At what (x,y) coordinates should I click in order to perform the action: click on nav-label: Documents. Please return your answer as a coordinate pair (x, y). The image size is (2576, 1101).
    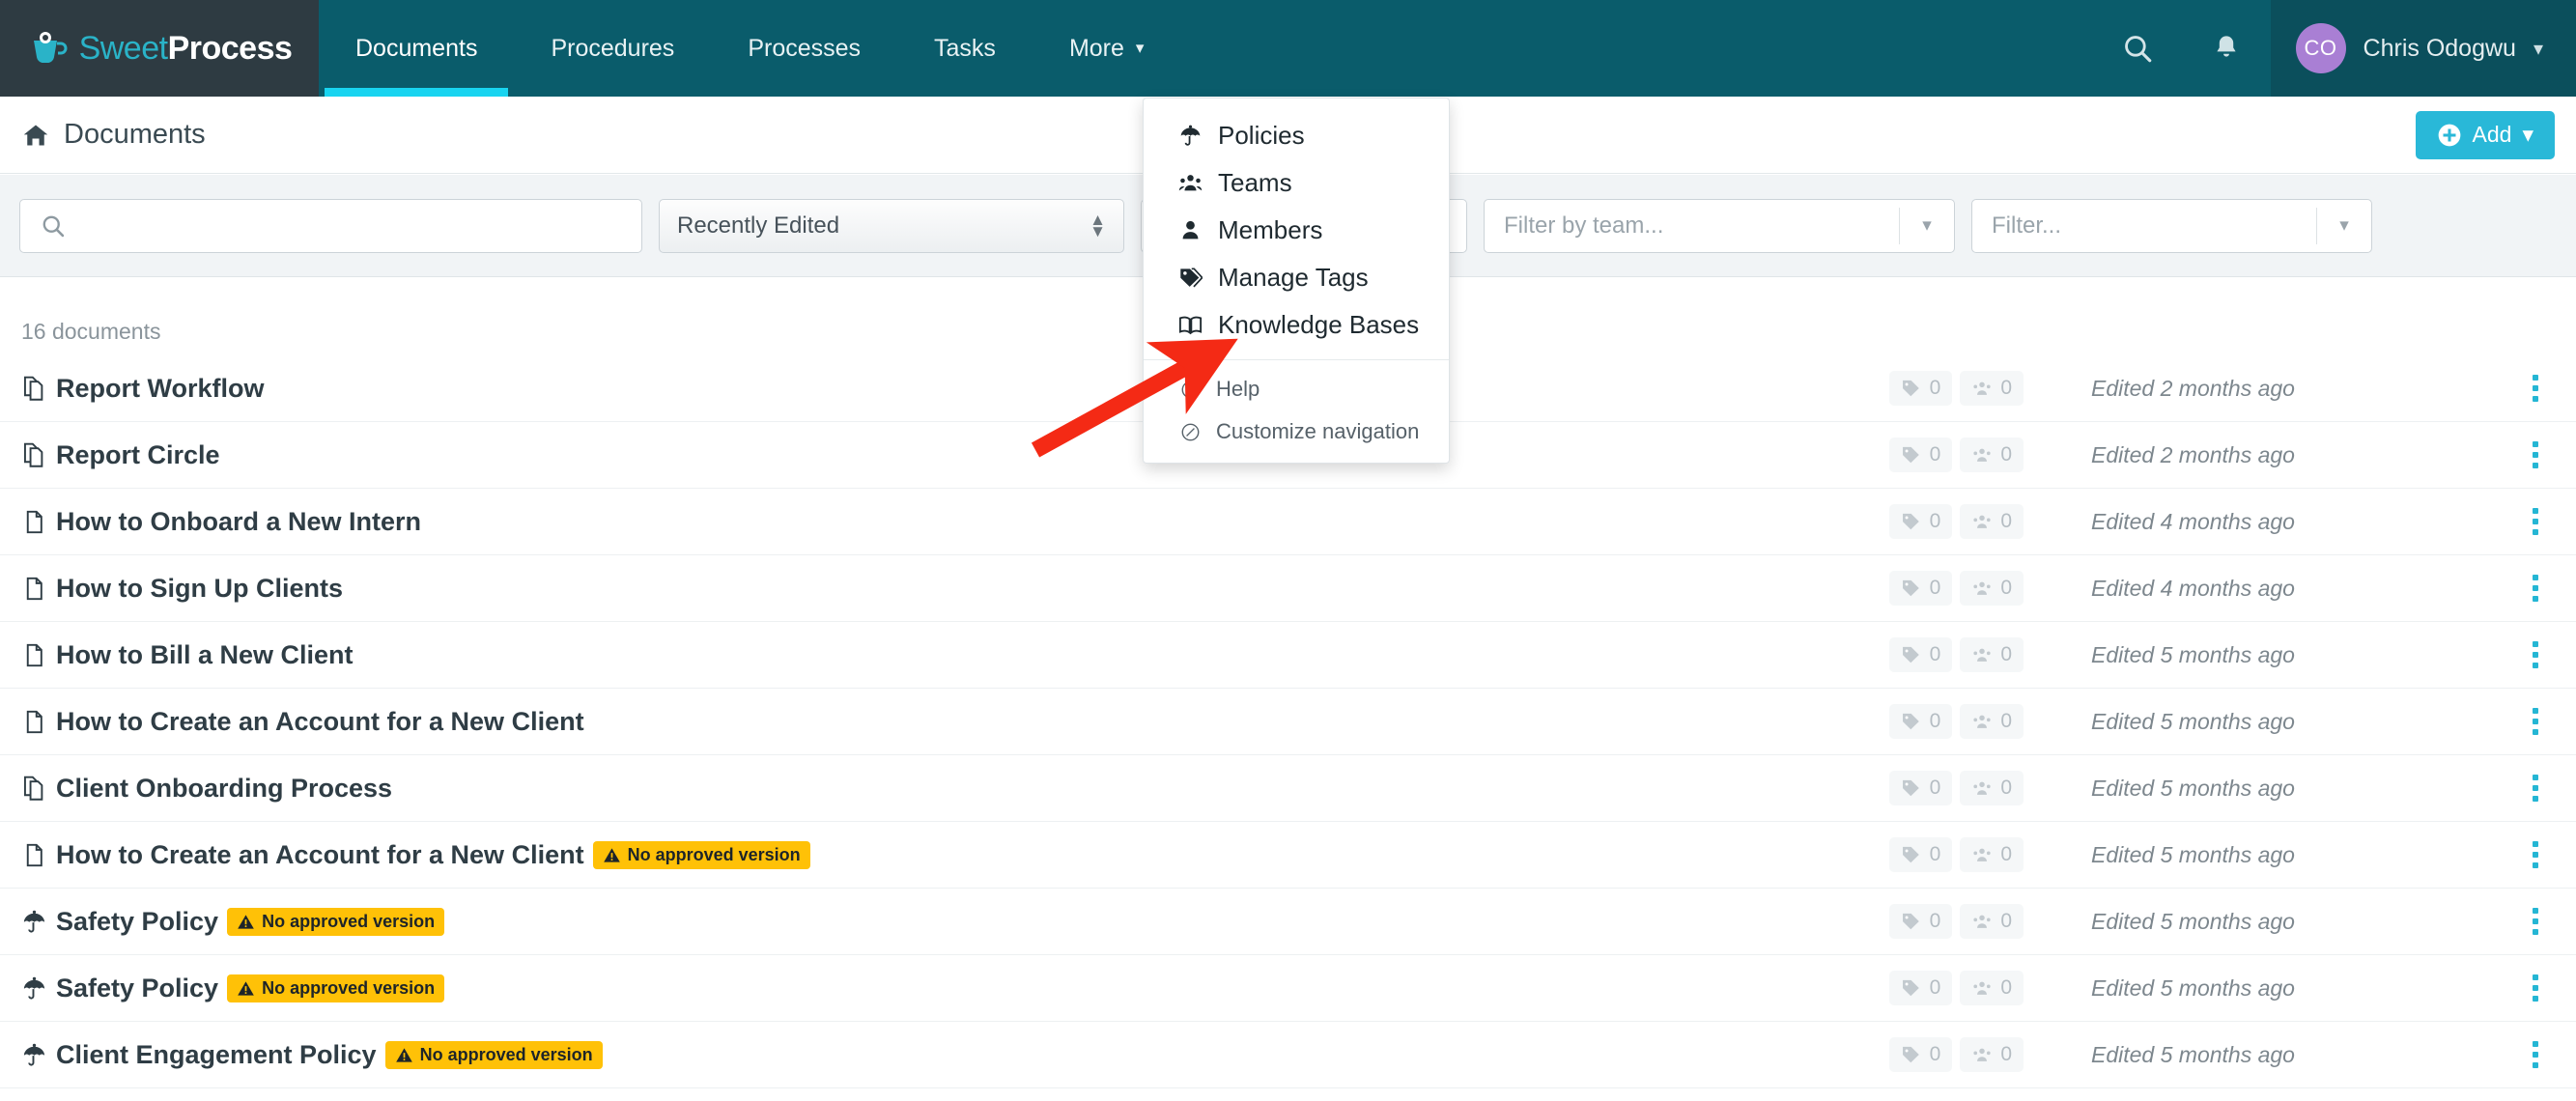
    Looking at the image, I should click on (416, 48).